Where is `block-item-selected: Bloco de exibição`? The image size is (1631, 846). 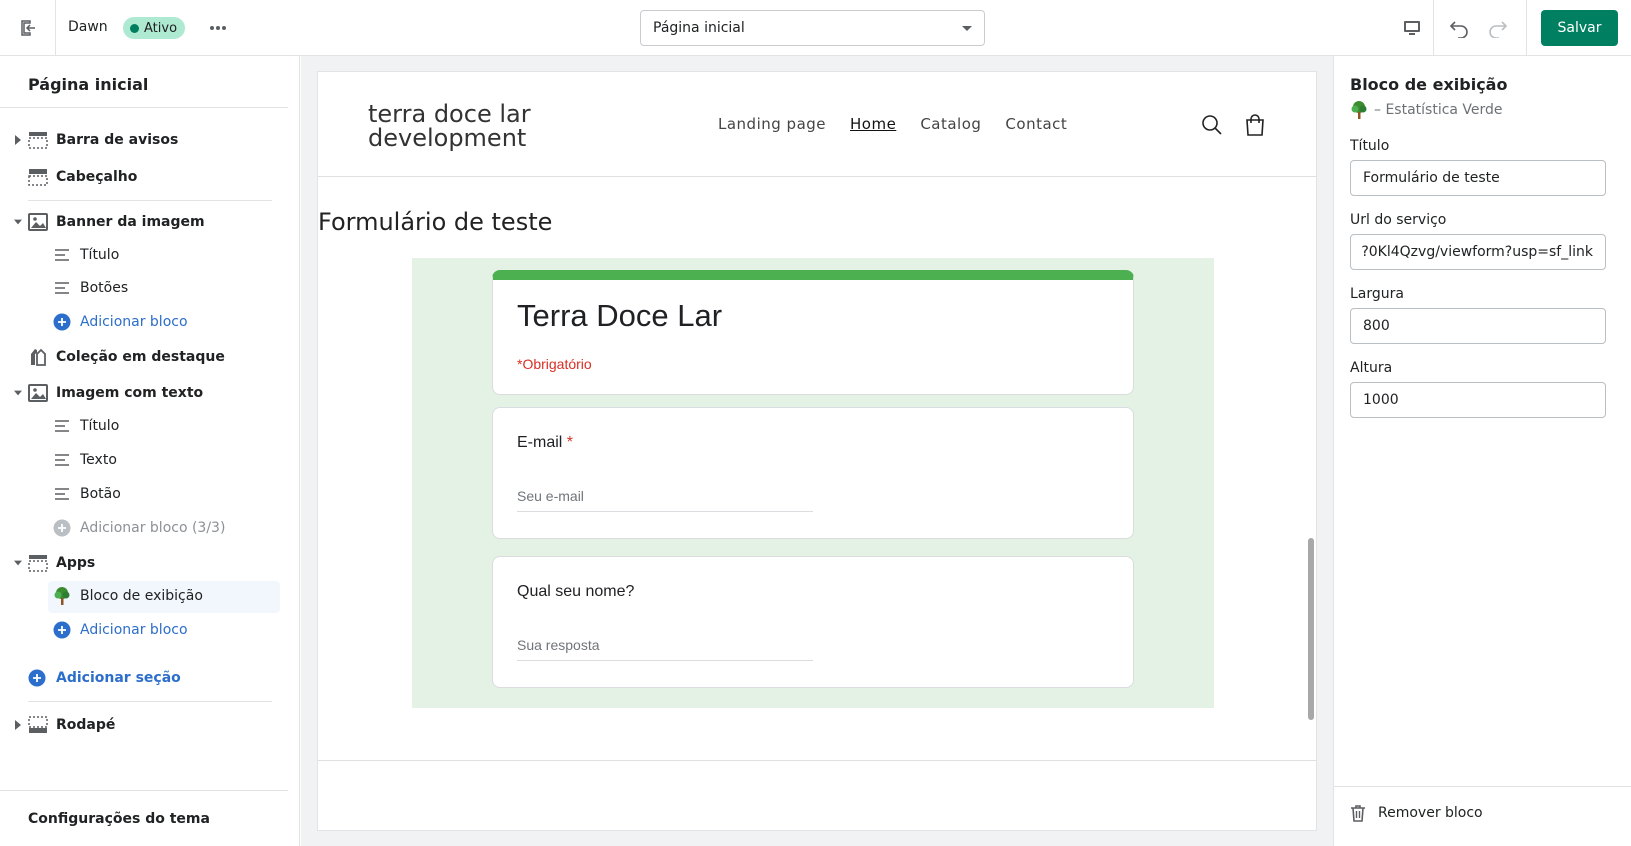
block-item-selected: Bloco de exibição is located at coordinates (144, 597).